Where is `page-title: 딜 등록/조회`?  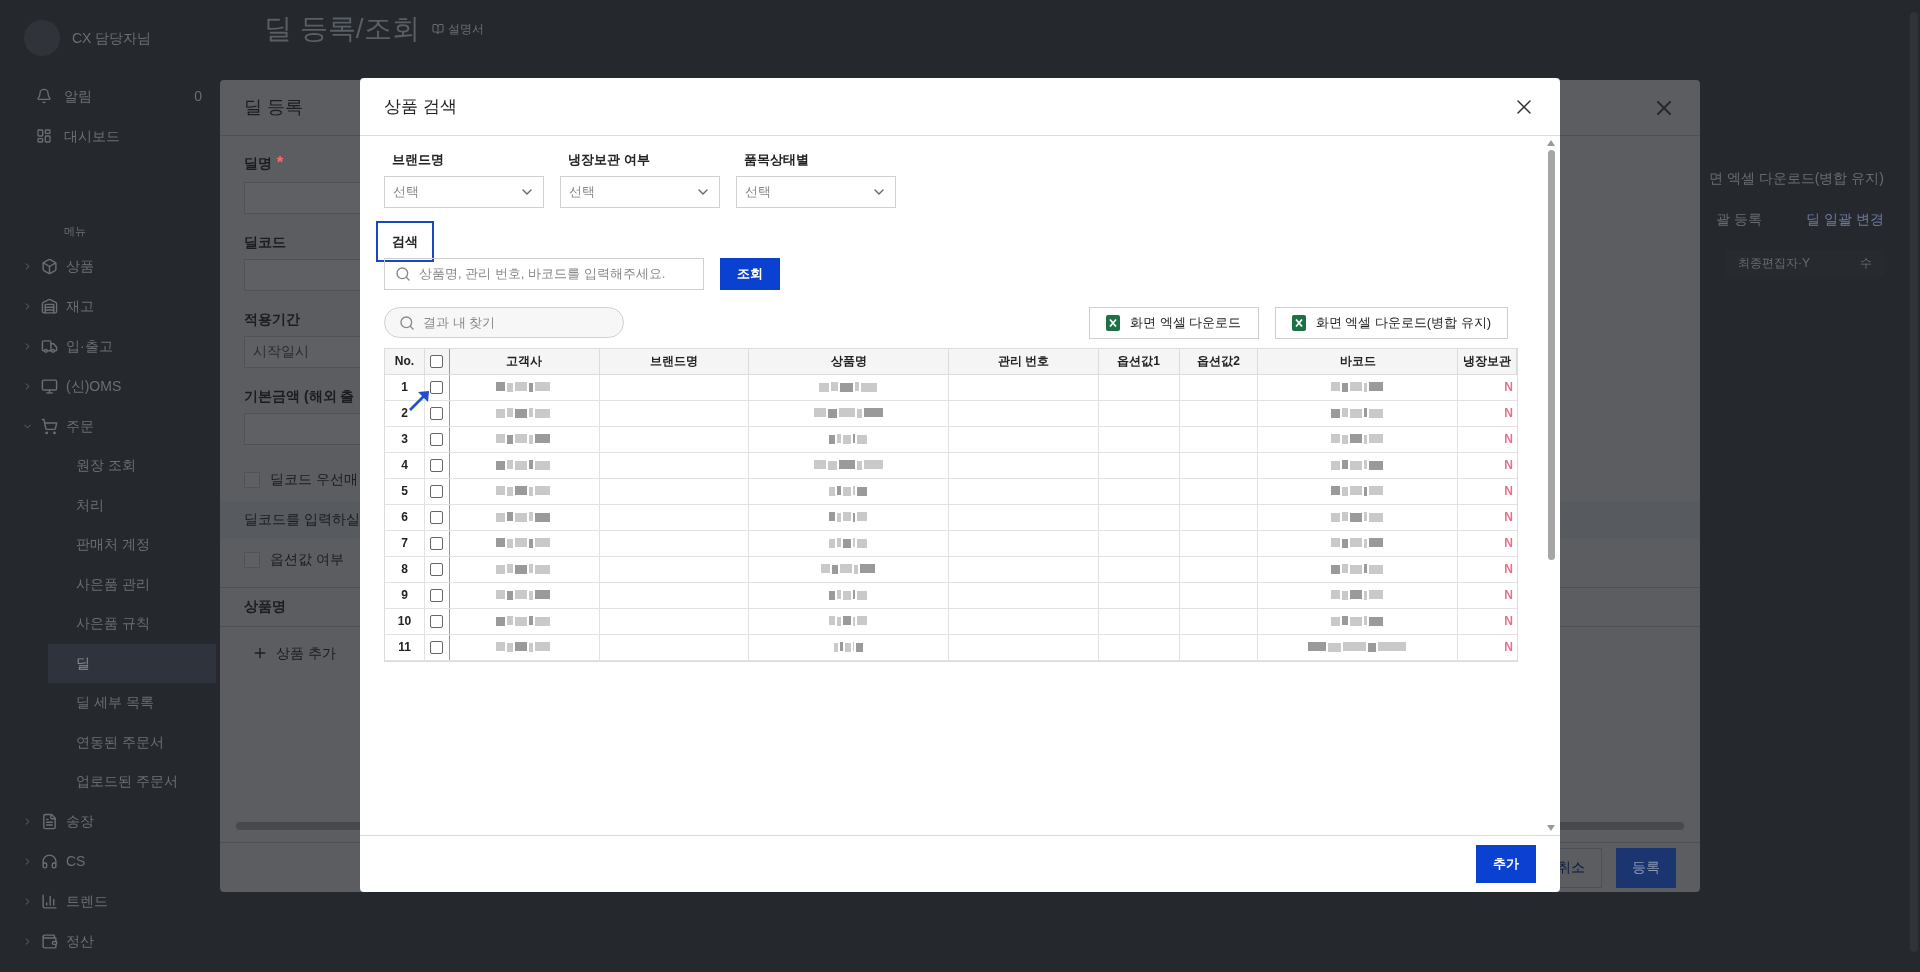 page-title: 딜 등록/조회 is located at coordinates (342, 29).